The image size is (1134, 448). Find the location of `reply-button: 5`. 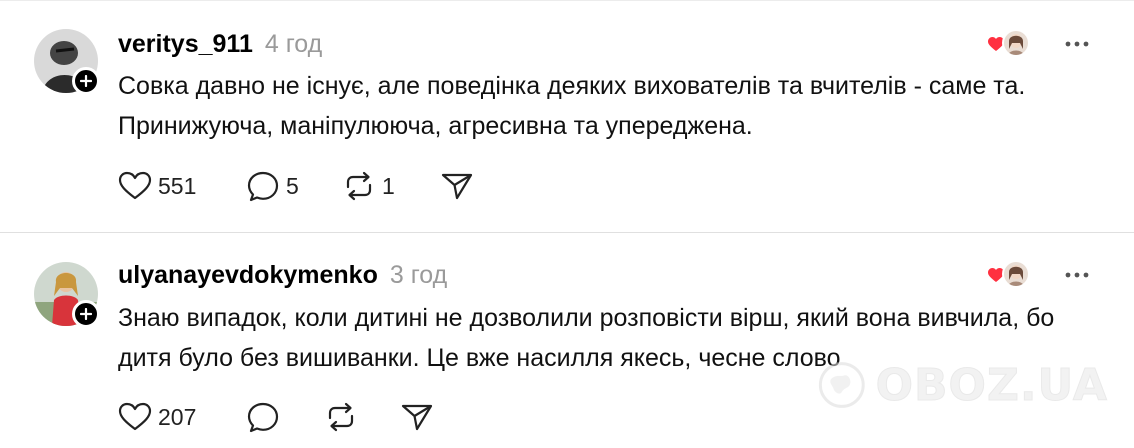

reply-button: 5 is located at coordinates (272, 186).